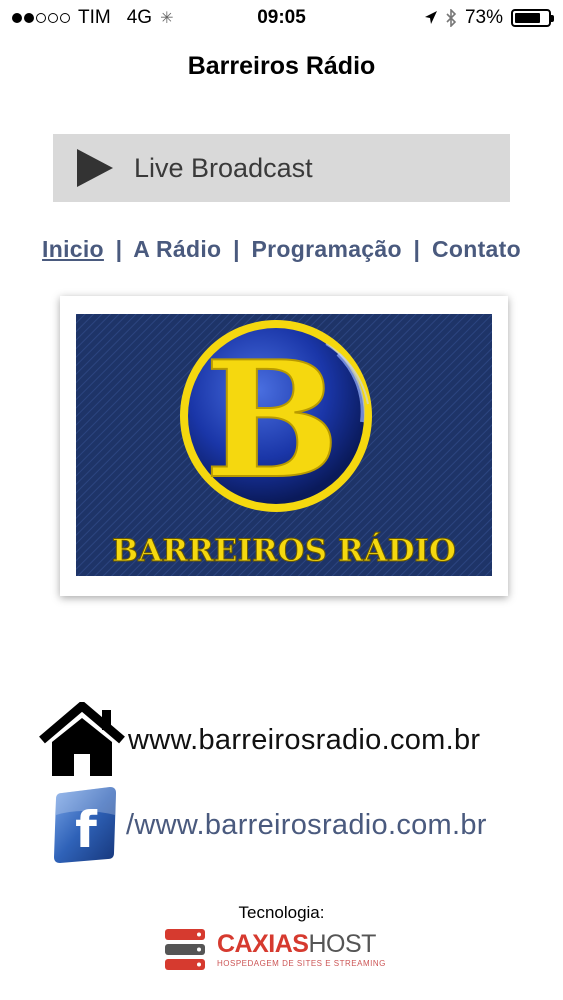 This screenshot has height=1000, width=563. I want to click on host-tagline: HOSPEDAGEM DE SITES E STREAMING, so click(301, 963).